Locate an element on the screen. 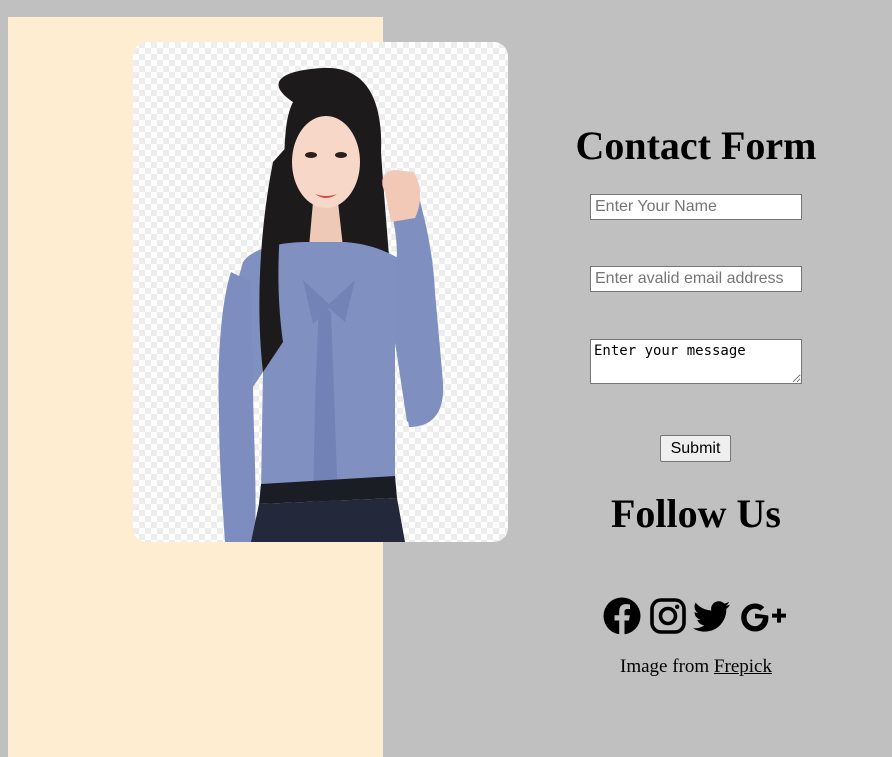 The image size is (892, 757). instagram-icon is located at coordinates (668, 616).